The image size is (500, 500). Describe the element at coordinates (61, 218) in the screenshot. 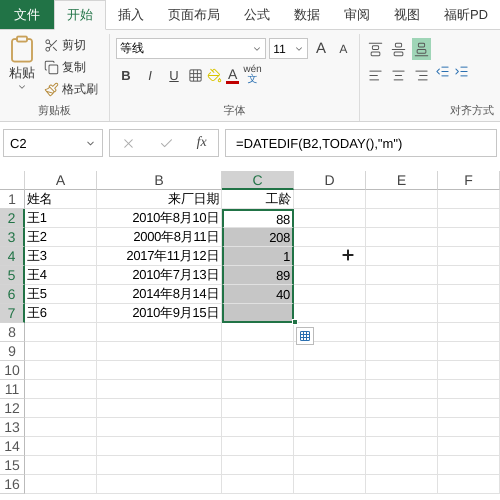

I see `table-cell: 王1` at that location.